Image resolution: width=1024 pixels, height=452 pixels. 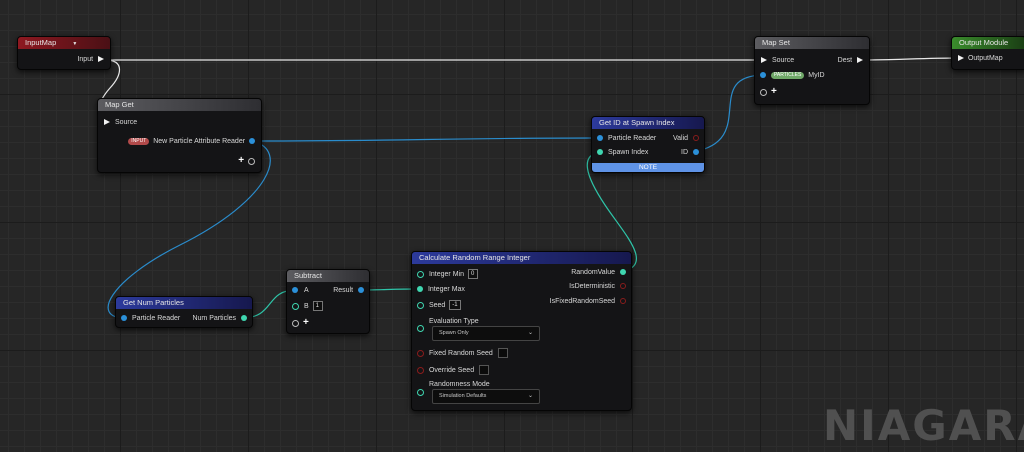 What do you see at coordinates (845, 60) in the screenshot?
I see `map-set-dest-label: Dest` at bounding box center [845, 60].